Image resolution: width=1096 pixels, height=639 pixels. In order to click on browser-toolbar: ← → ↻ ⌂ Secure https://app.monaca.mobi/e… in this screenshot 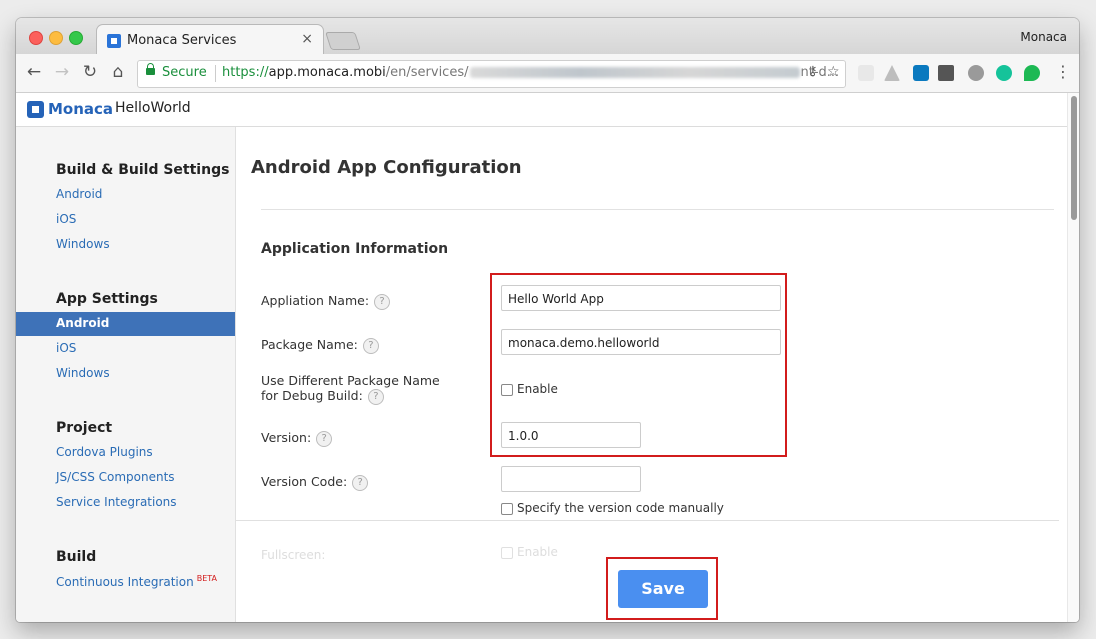, I will do `click(547, 73)`.